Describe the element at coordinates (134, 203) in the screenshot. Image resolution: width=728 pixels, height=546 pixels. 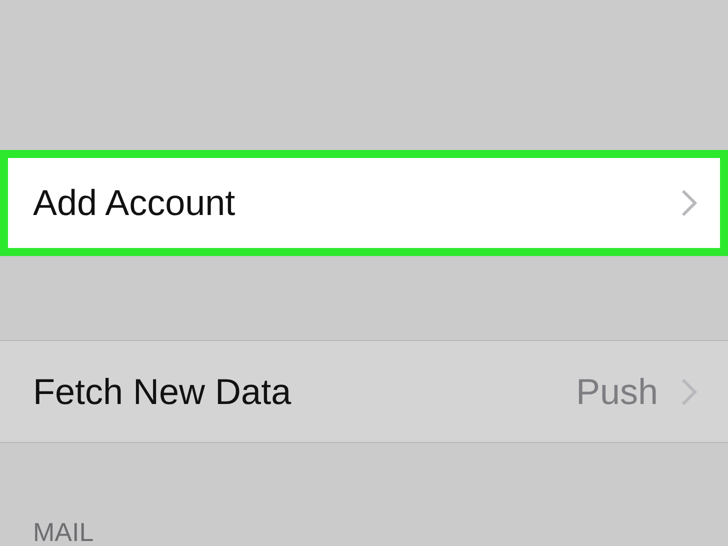
I see `row-label: Add Account` at that location.